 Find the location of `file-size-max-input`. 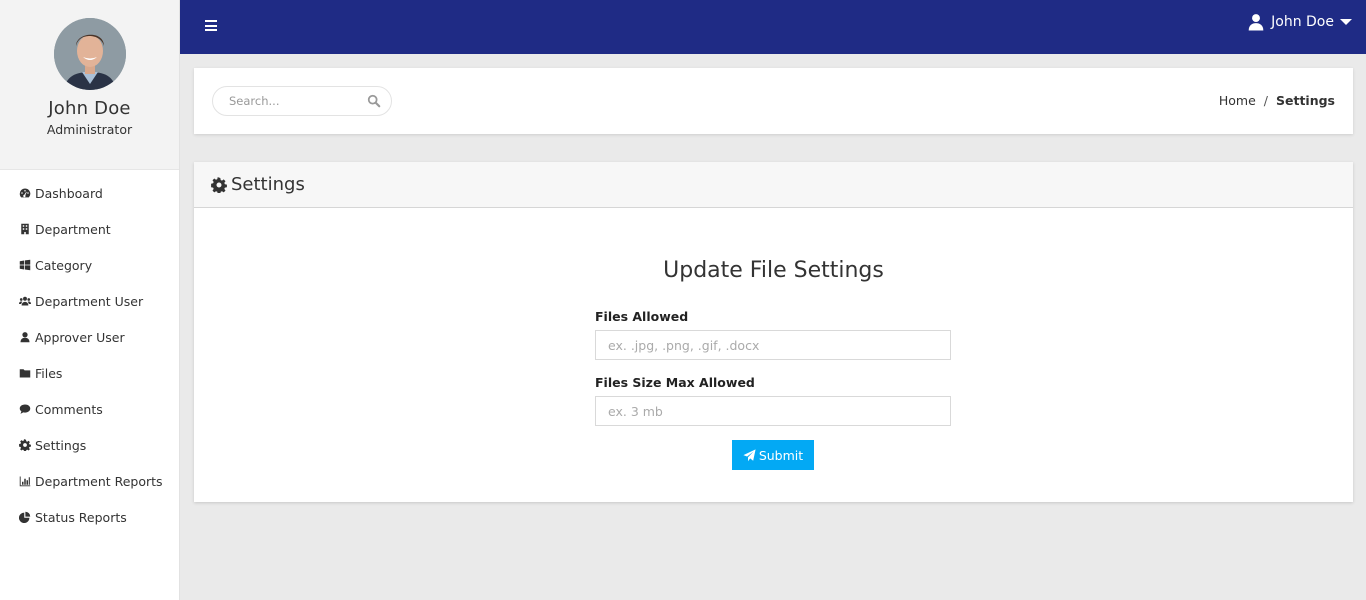

file-size-max-input is located at coordinates (773, 411).